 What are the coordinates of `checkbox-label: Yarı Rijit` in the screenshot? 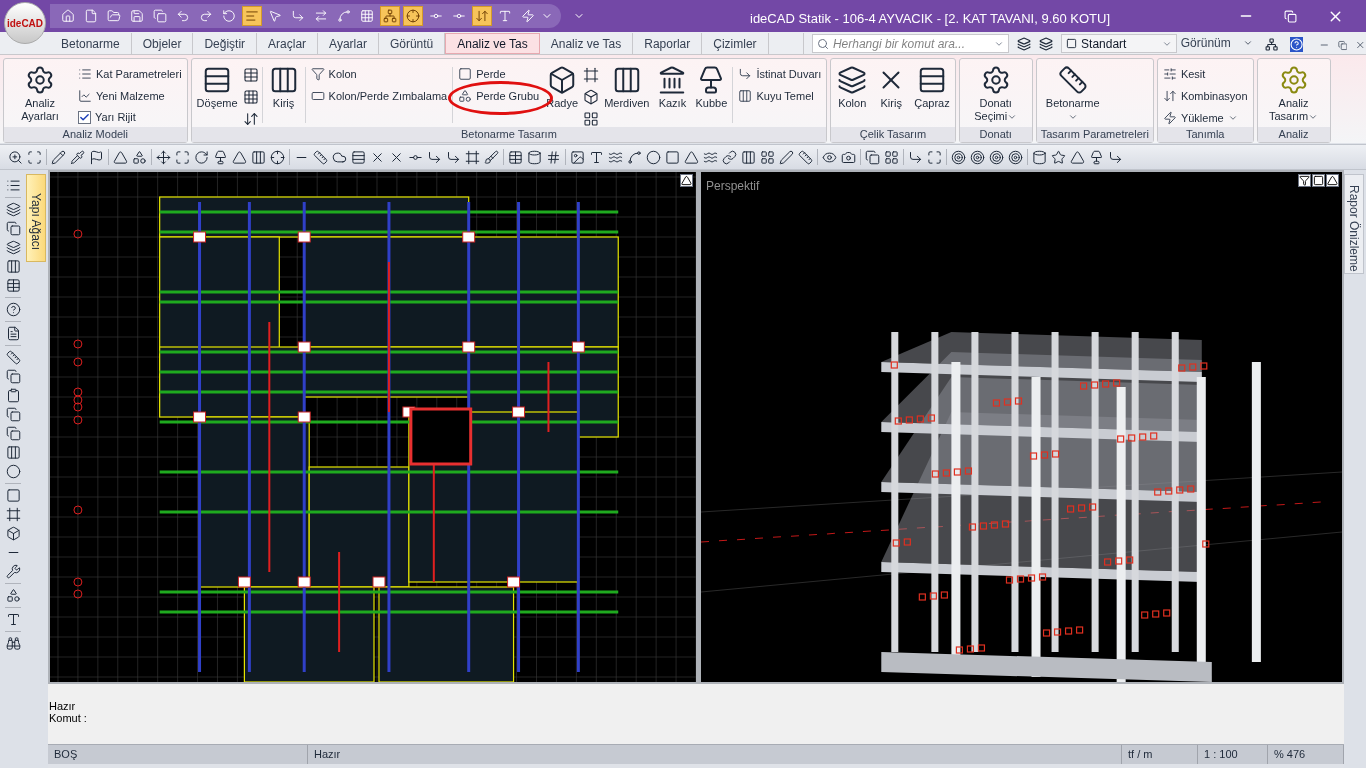 It's located at (115, 117).